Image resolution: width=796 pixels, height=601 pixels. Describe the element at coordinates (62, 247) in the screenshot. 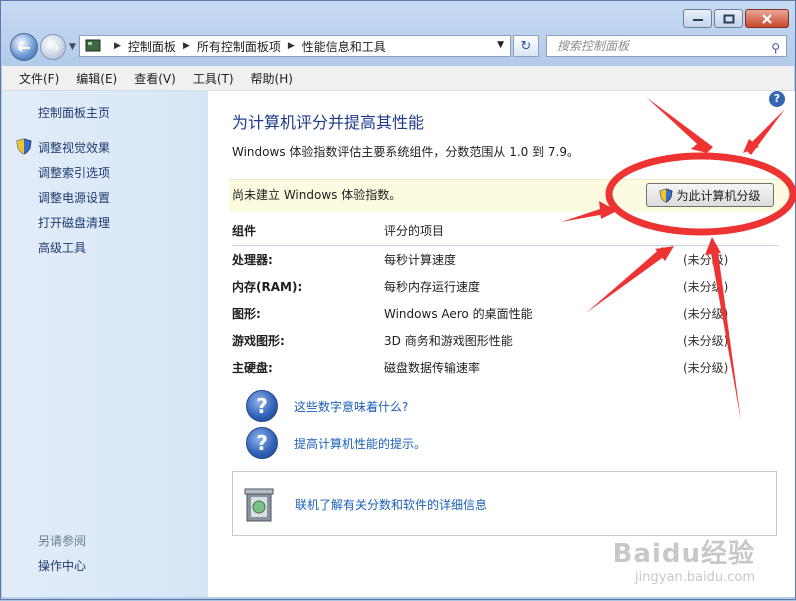

I see `sidebar-link-advanced-tools: 高级工具` at that location.